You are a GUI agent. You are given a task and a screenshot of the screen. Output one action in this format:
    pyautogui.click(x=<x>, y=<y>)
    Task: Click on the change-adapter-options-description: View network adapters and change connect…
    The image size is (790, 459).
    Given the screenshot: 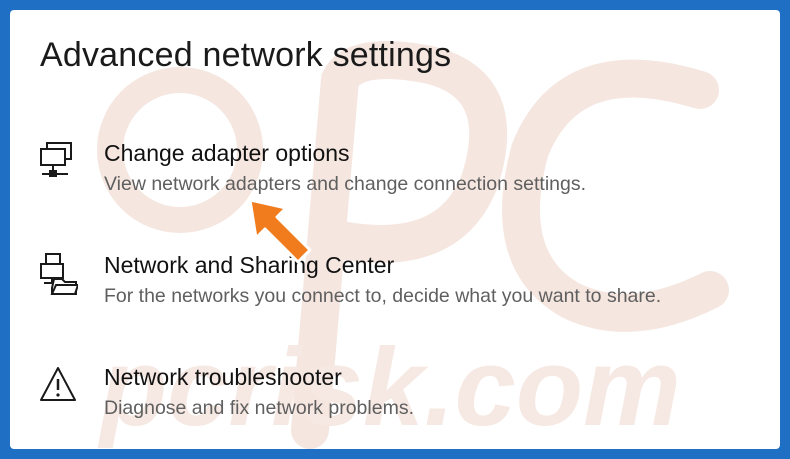 What is the action you would take?
    pyautogui.click(x=345, y=184)
    